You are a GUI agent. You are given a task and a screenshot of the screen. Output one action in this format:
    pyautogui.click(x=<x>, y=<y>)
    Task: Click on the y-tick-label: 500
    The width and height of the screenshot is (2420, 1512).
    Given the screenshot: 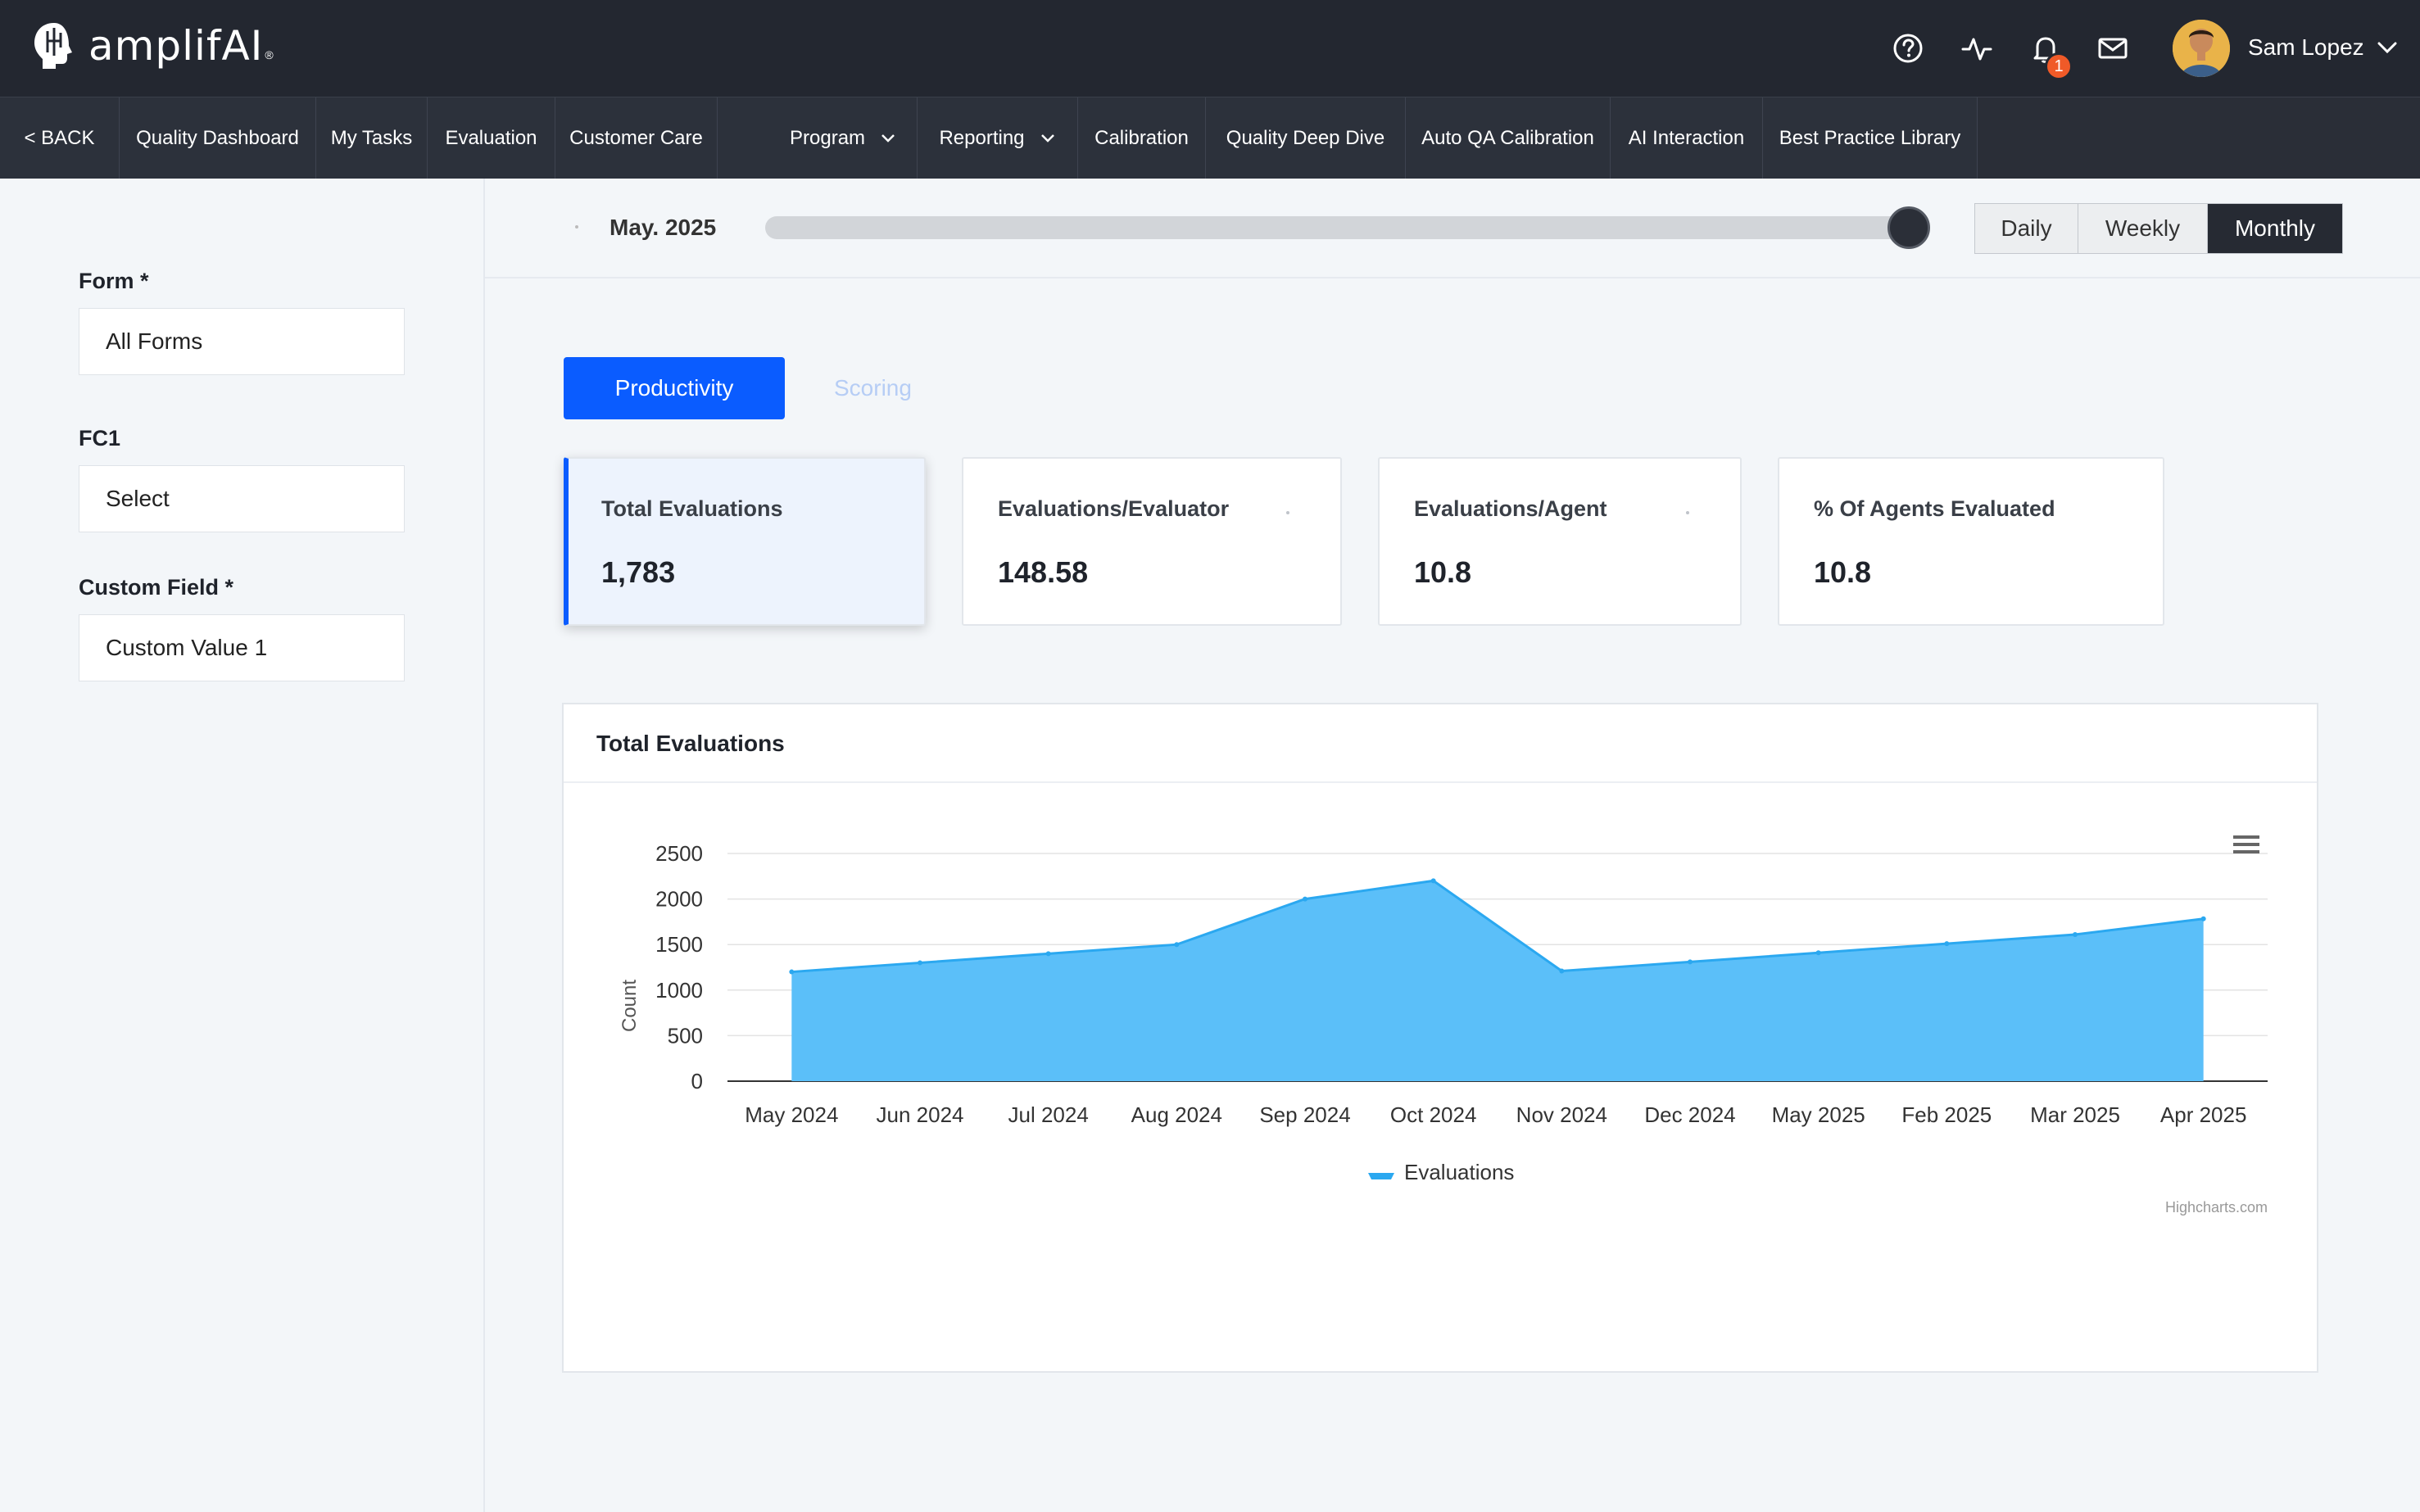 What is the action you would take?
    pyautogui.click(x=685, y=1036)
    